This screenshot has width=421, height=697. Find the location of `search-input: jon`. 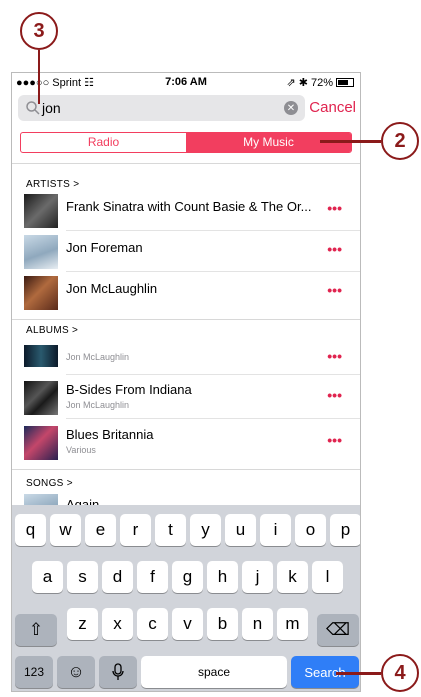

search-input: jon is located at coordinates (51, 108).